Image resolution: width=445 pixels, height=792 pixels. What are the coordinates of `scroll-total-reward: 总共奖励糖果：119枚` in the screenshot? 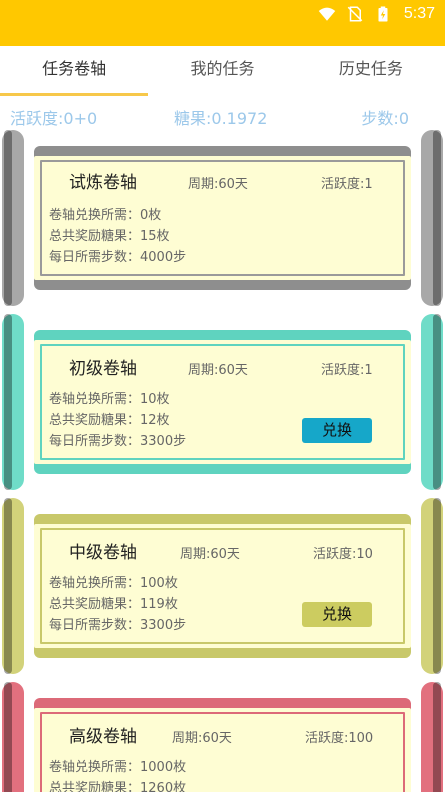 It's located at (113, 604).